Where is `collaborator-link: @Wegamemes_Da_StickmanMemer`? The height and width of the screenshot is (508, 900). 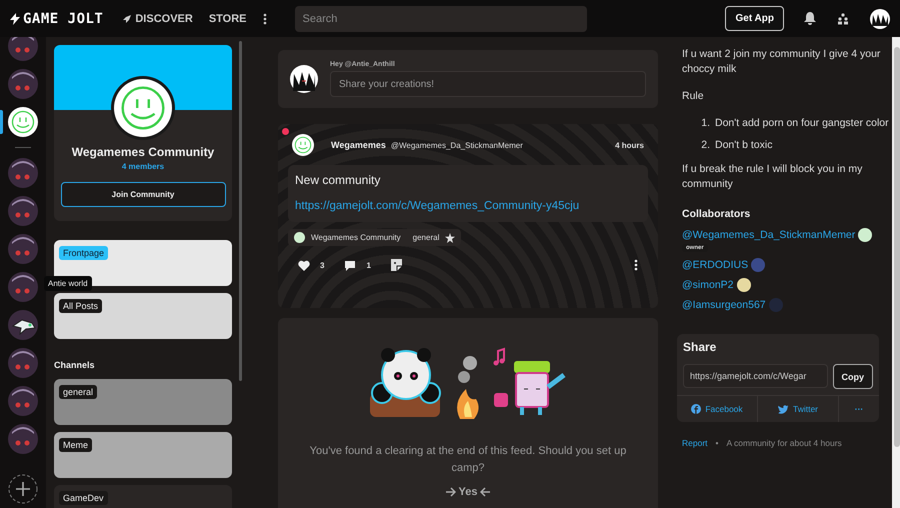 collaborator-link: @Wegamemes_Da_StickmanMemer is located at coordinates (769, 235).